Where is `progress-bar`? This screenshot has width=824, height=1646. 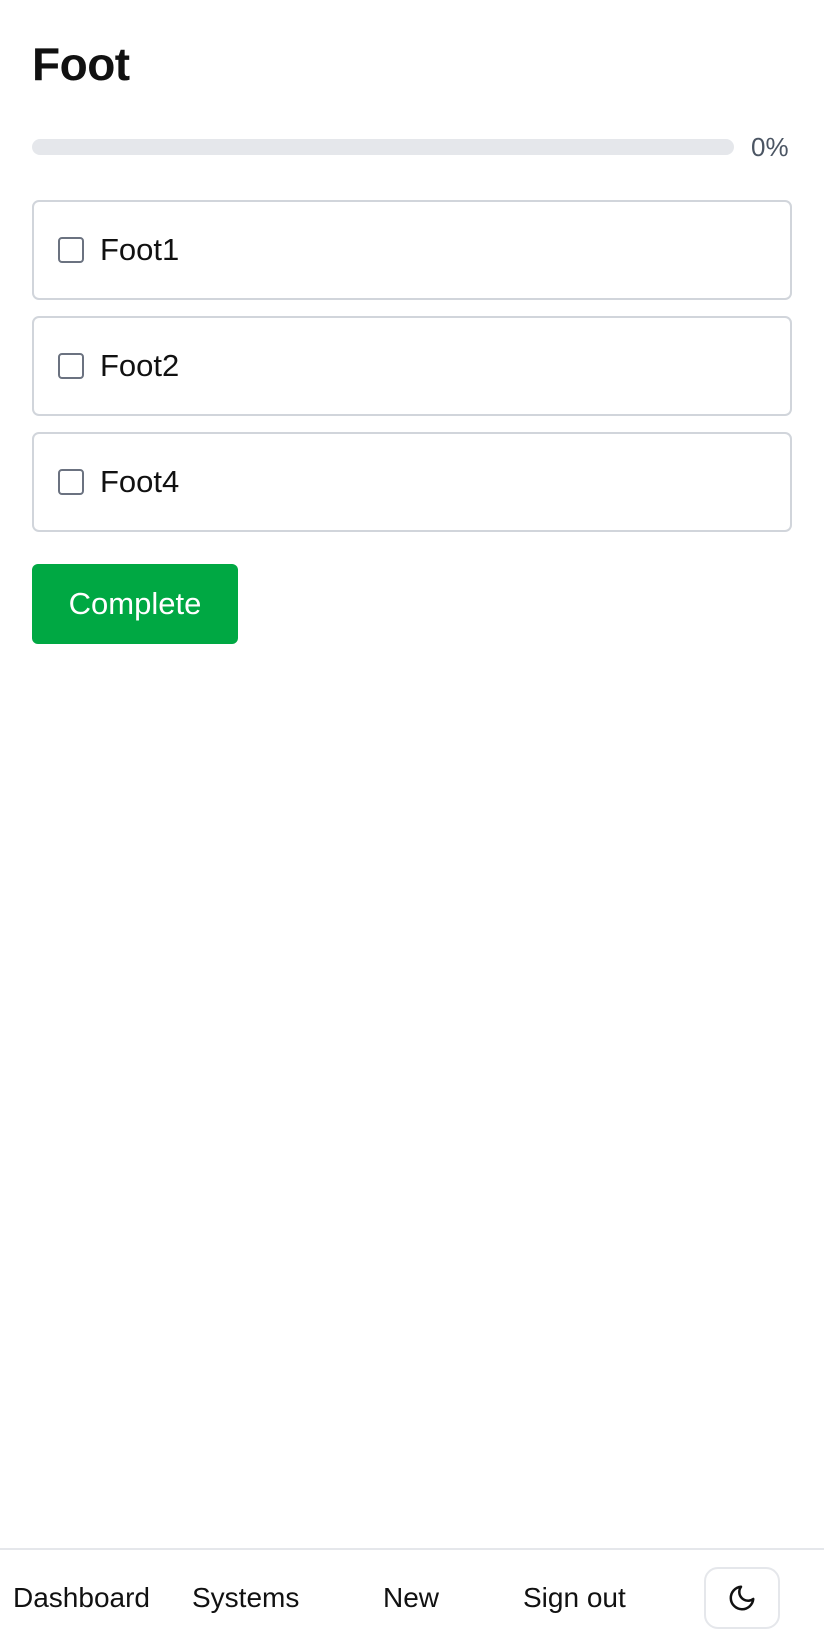 progress-bar is located at coordinates (383, 147).